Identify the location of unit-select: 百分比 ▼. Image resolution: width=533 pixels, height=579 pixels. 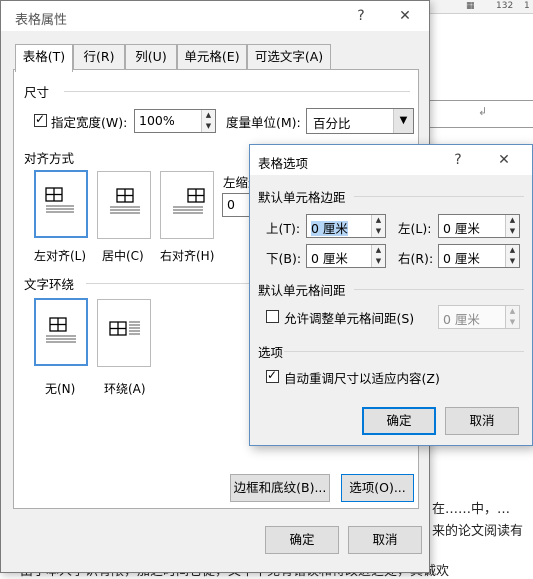
(360, 121).